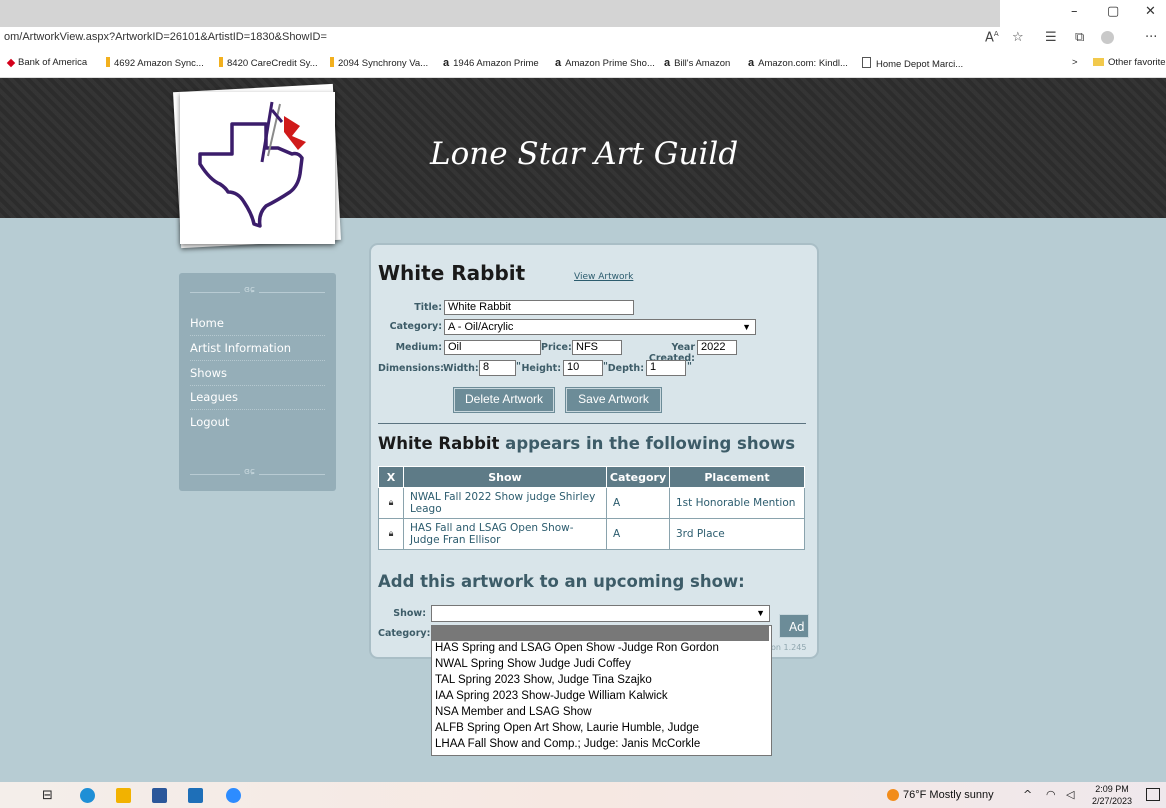 This screenshot has height=808, width=1166. Describe the element at coordinates (439, 443) in the screenshot. I see `shows-heading-artwork-name: White Rabbit` at that location.